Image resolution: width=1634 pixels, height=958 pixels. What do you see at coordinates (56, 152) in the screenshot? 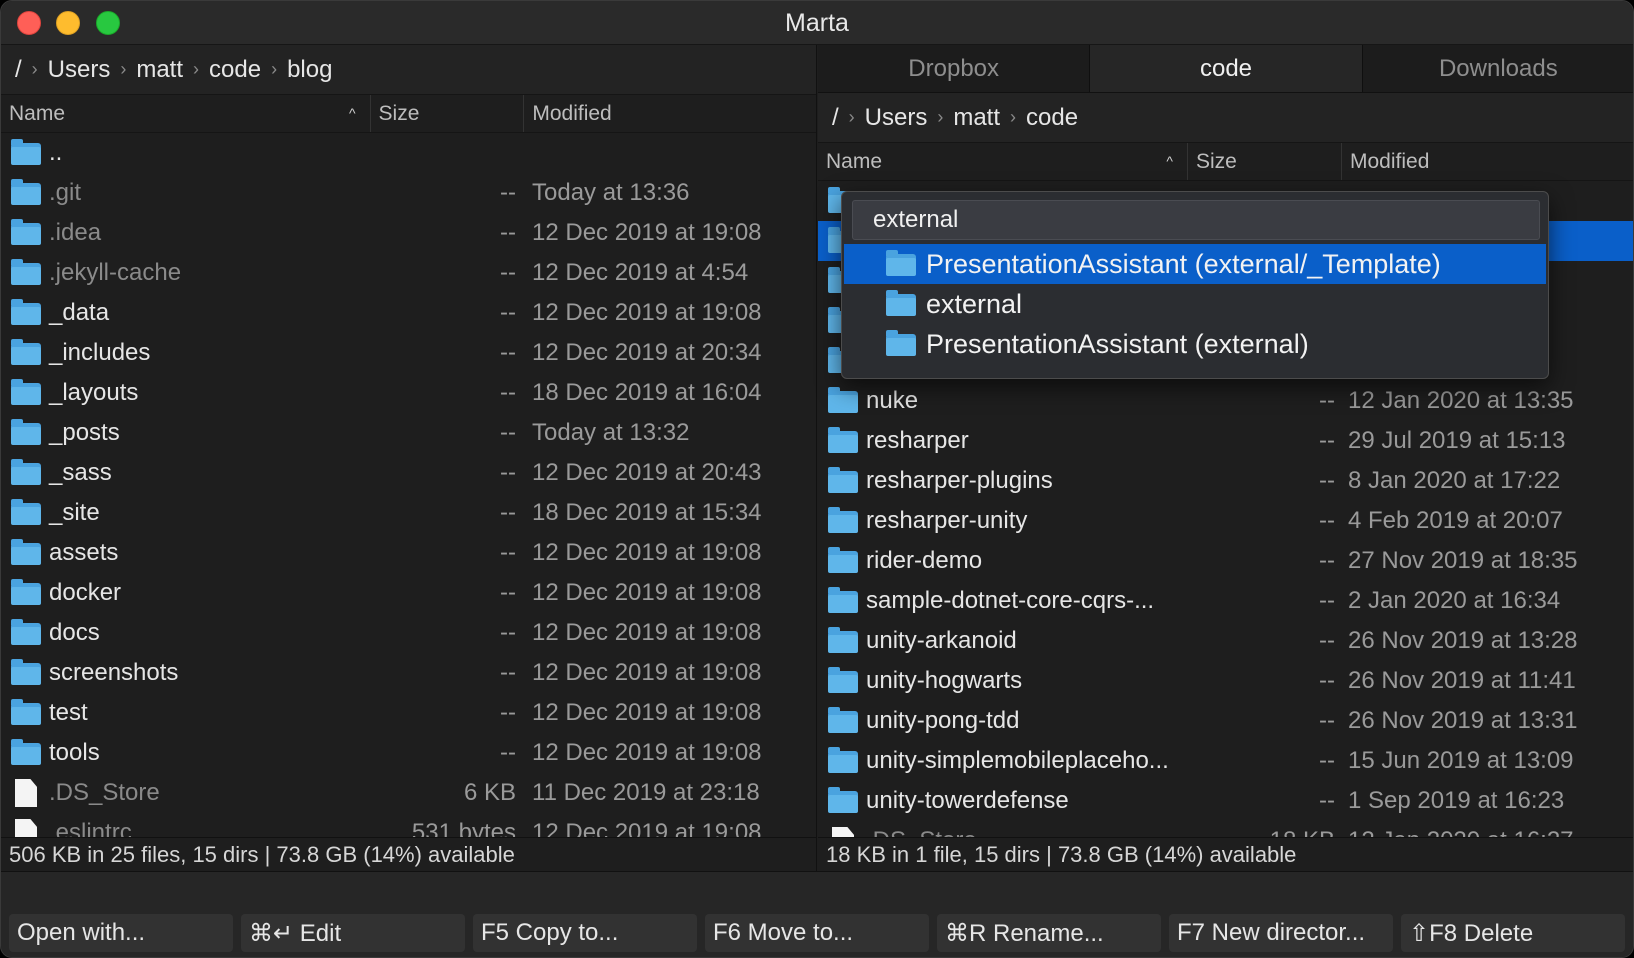
I see `file-name: ..` at bounding box center [56, 152].